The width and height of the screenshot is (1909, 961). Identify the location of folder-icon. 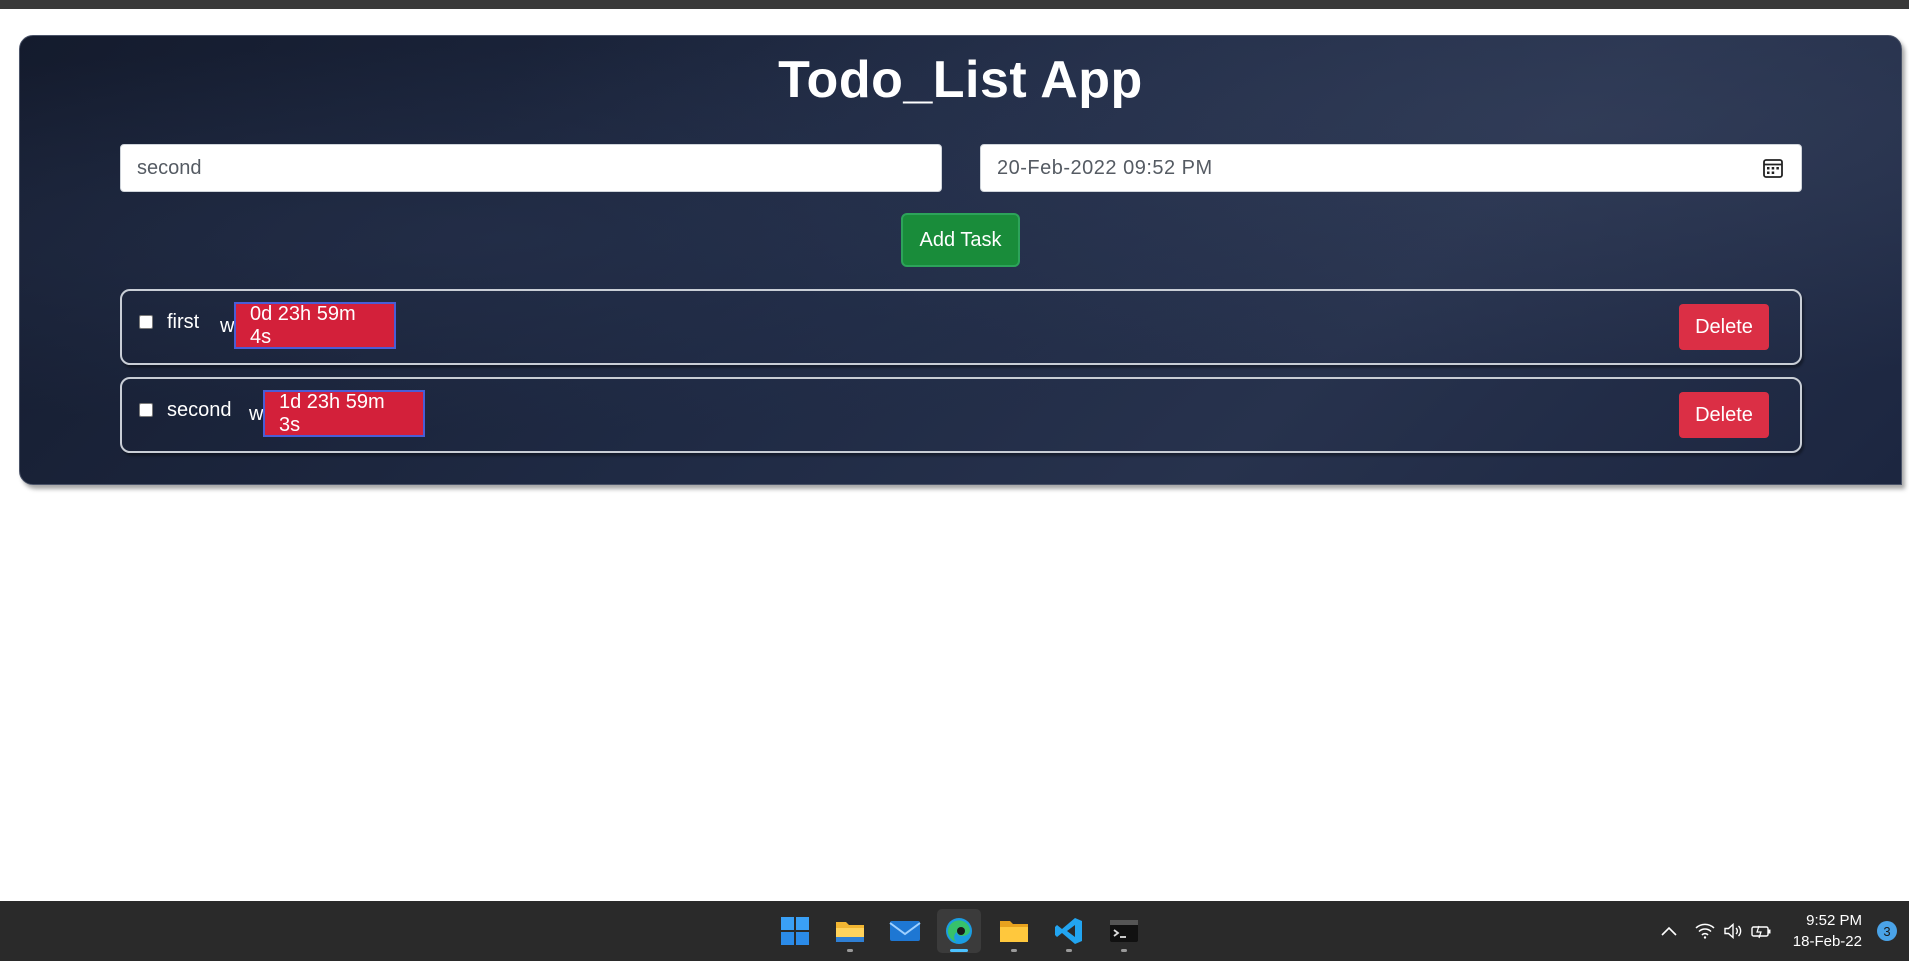
(1014, 931).